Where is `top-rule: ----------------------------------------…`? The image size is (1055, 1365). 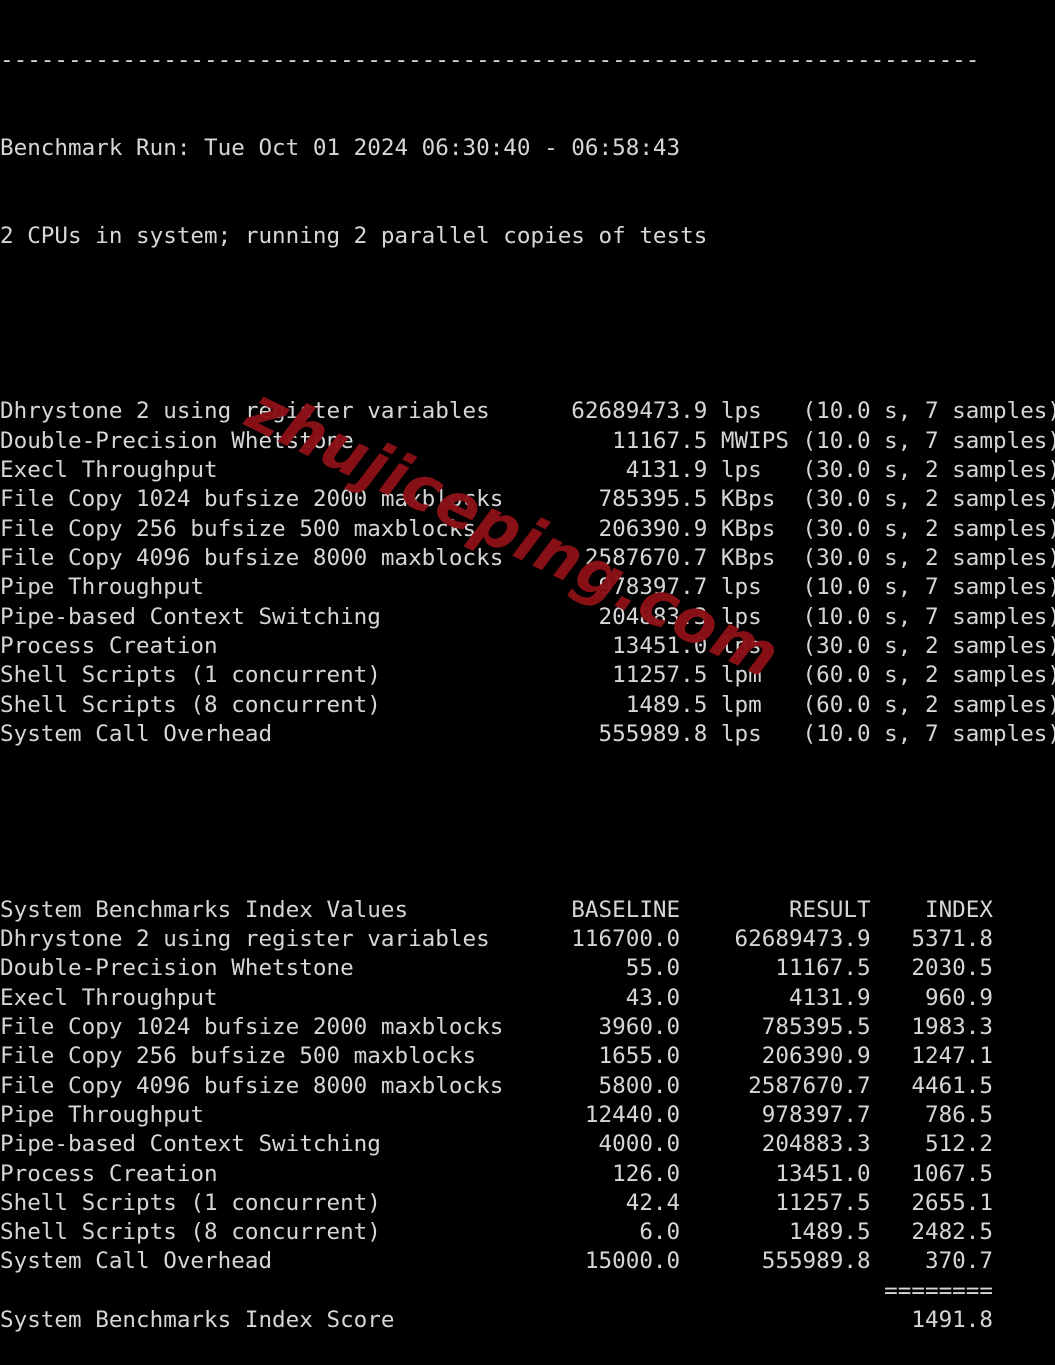 top-rule: ----------------------------------------… is located at coordinates (490, 59).